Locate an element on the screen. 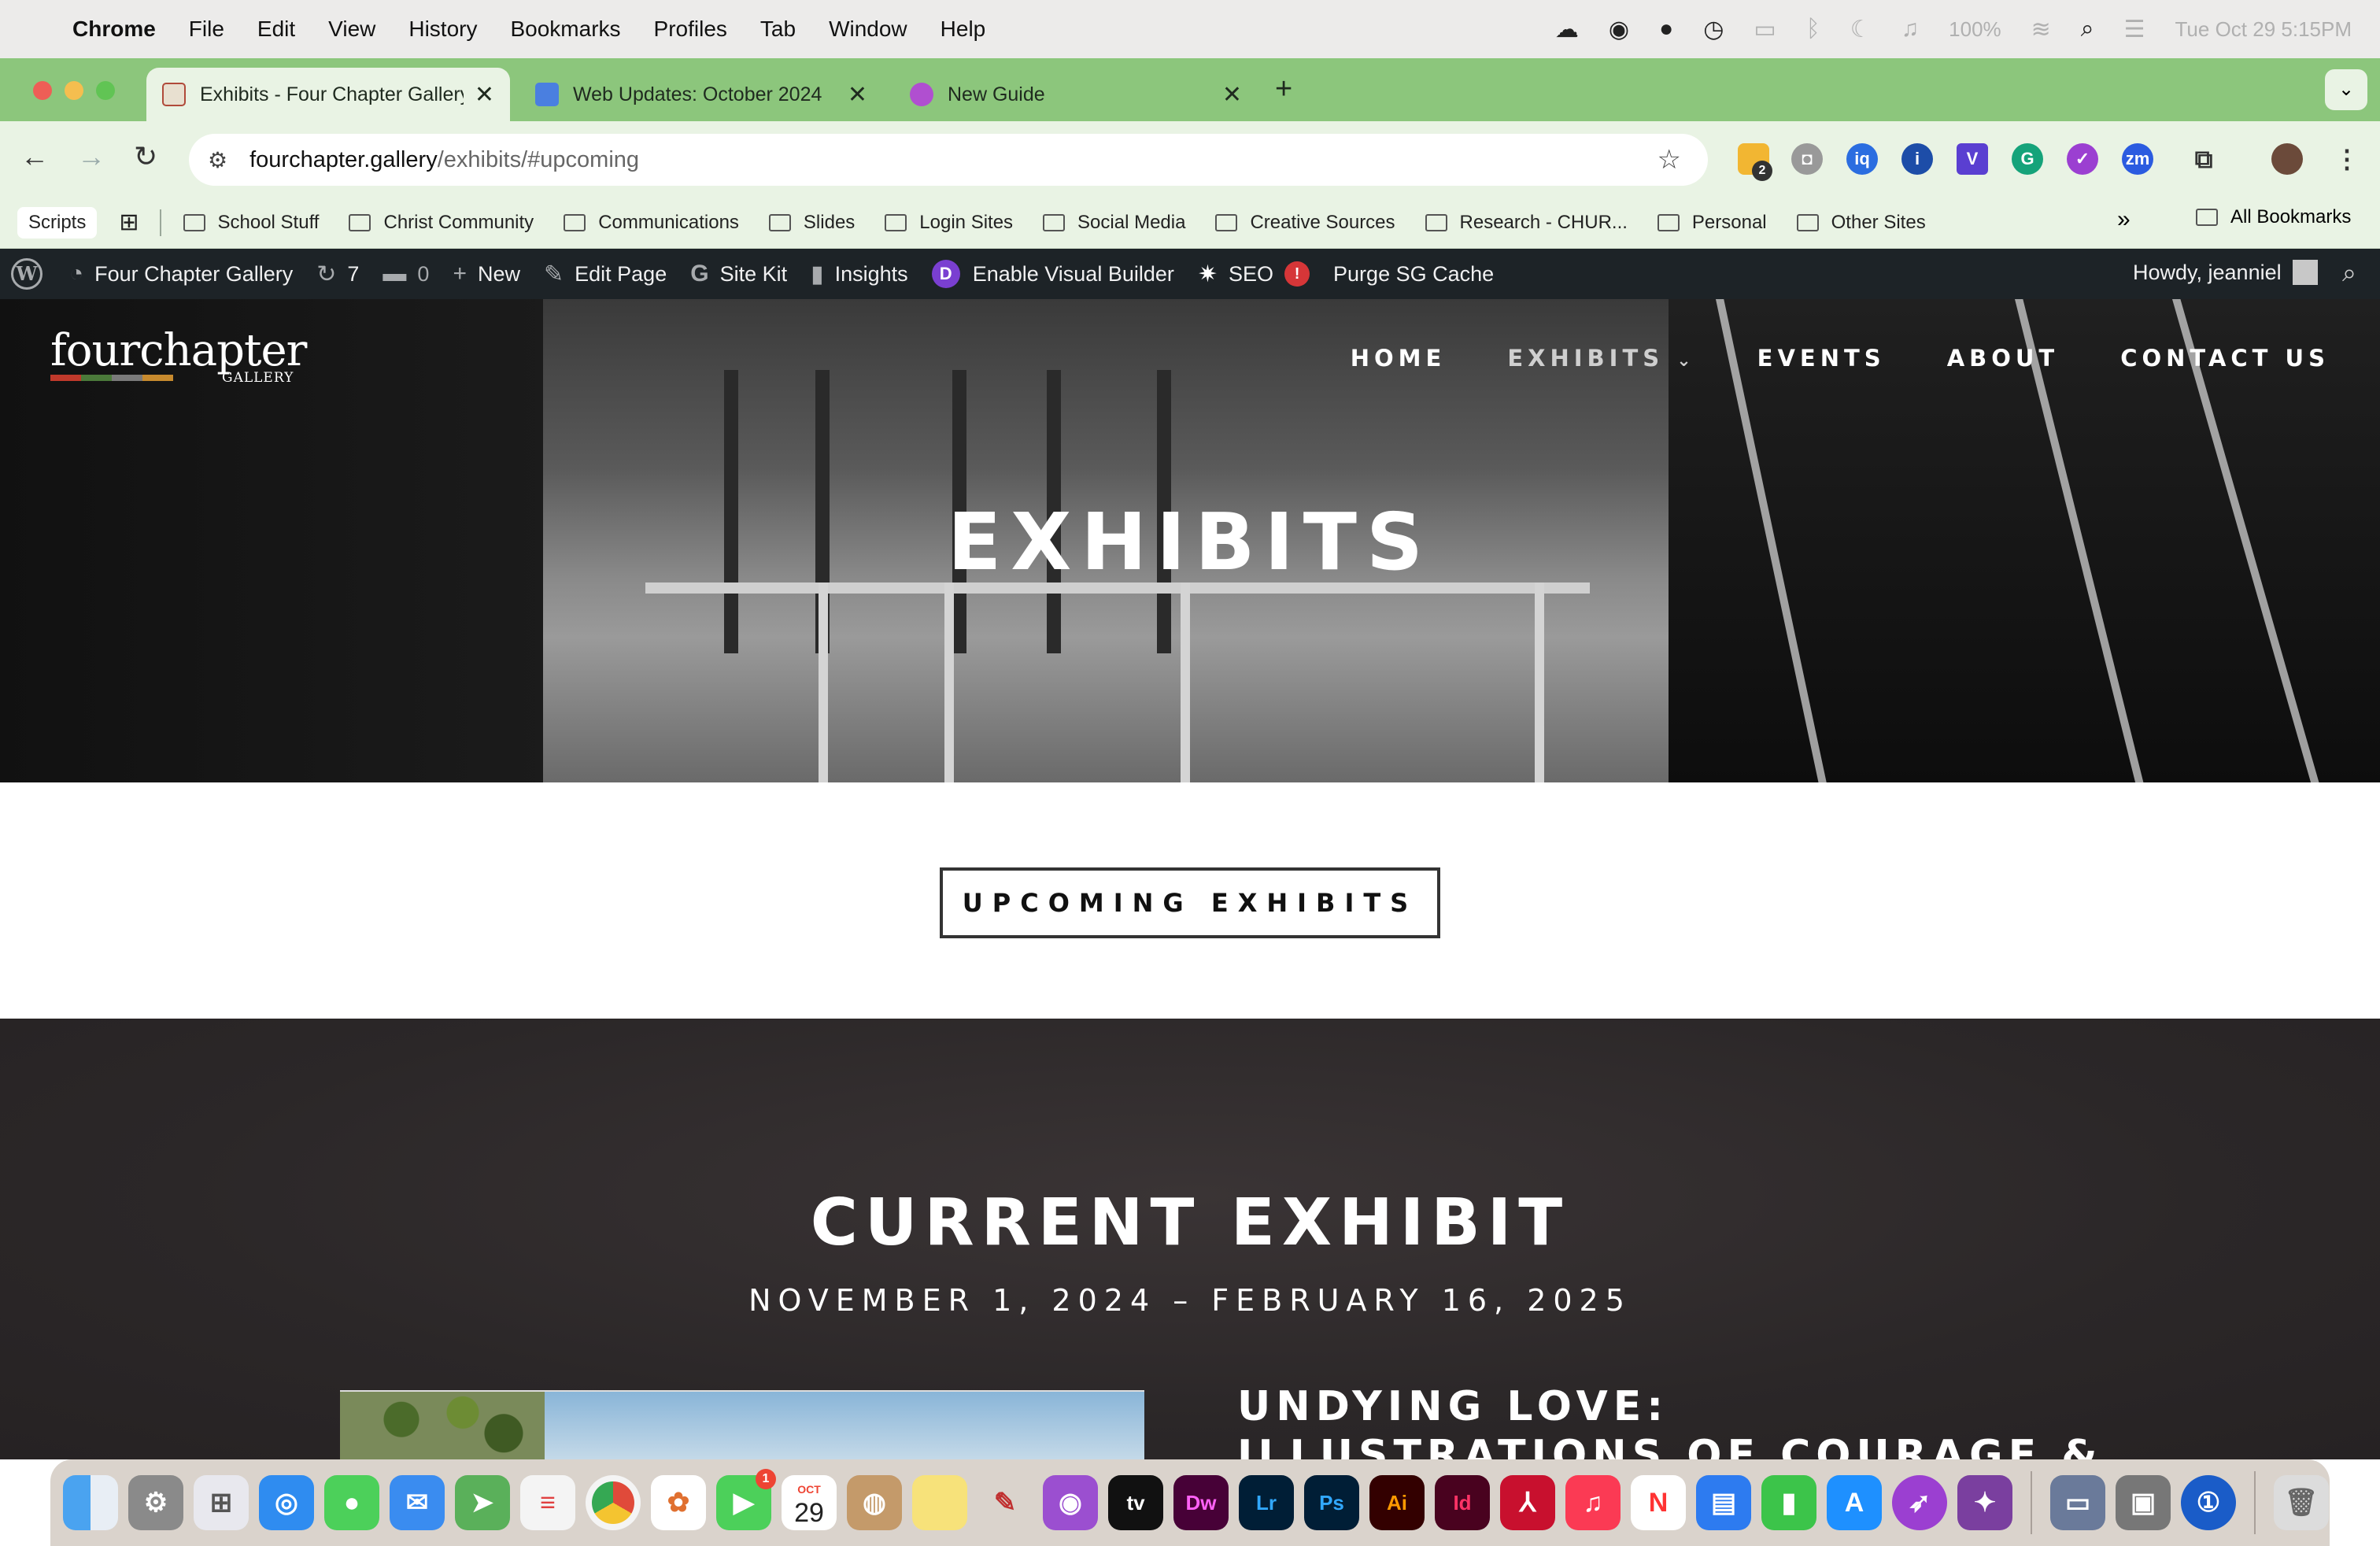 The width and height of the screenshot is (2380, 1546). wp-updates: ↻ 7 is located at coordinates (337, 274).